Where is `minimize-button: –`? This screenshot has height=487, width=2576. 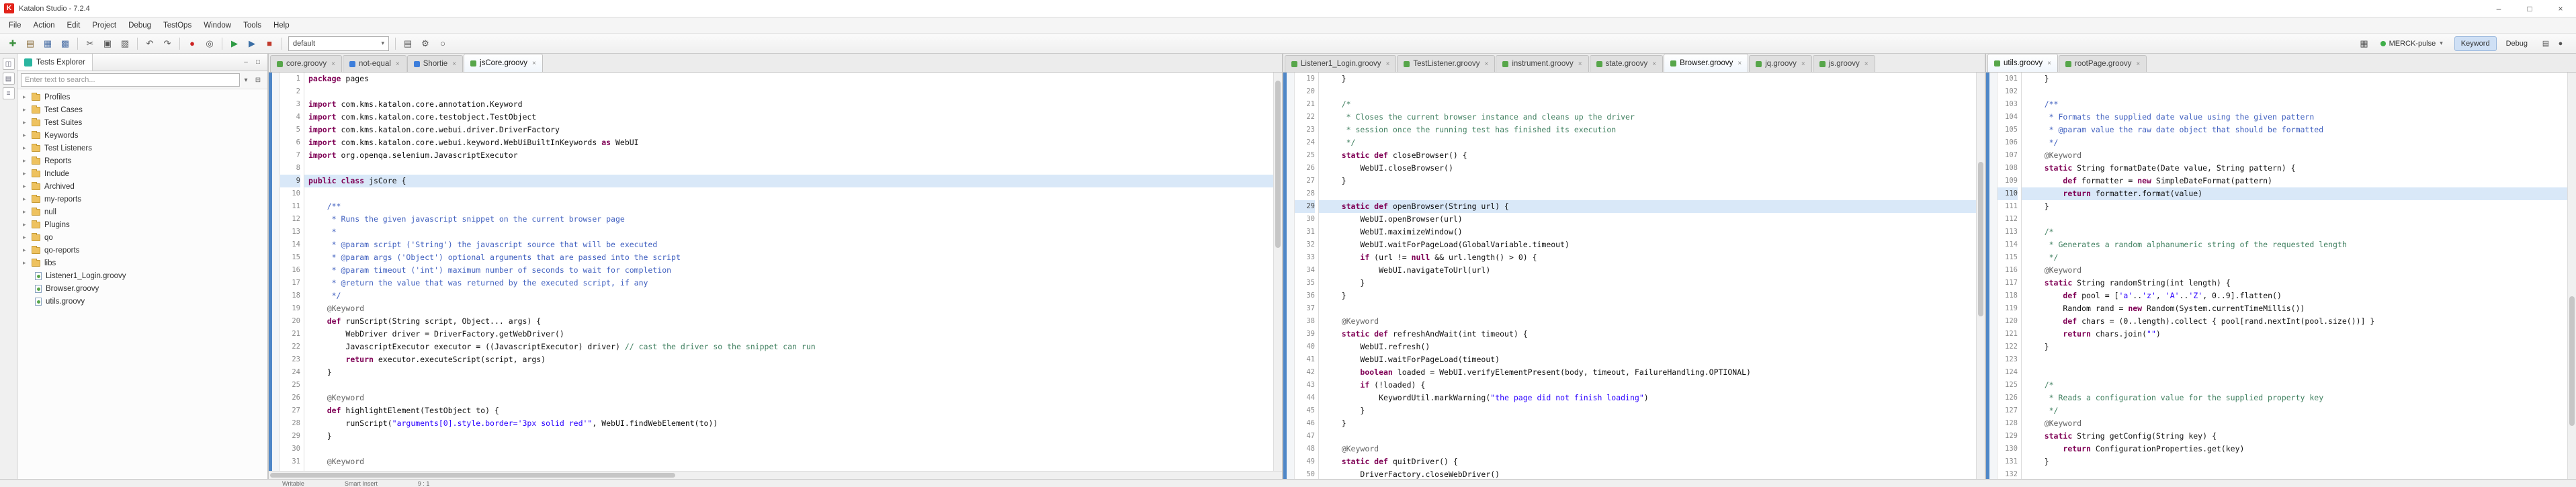 minimize-button: – is located at coordinates (2498, 8).